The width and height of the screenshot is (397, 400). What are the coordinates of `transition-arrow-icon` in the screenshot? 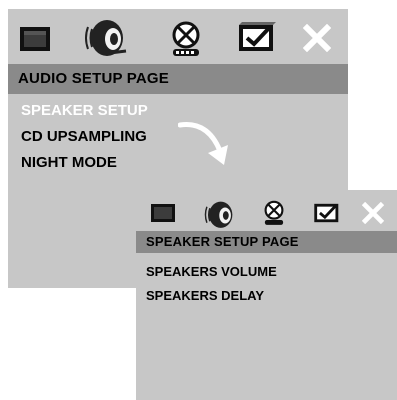 It's located at (203, 143).